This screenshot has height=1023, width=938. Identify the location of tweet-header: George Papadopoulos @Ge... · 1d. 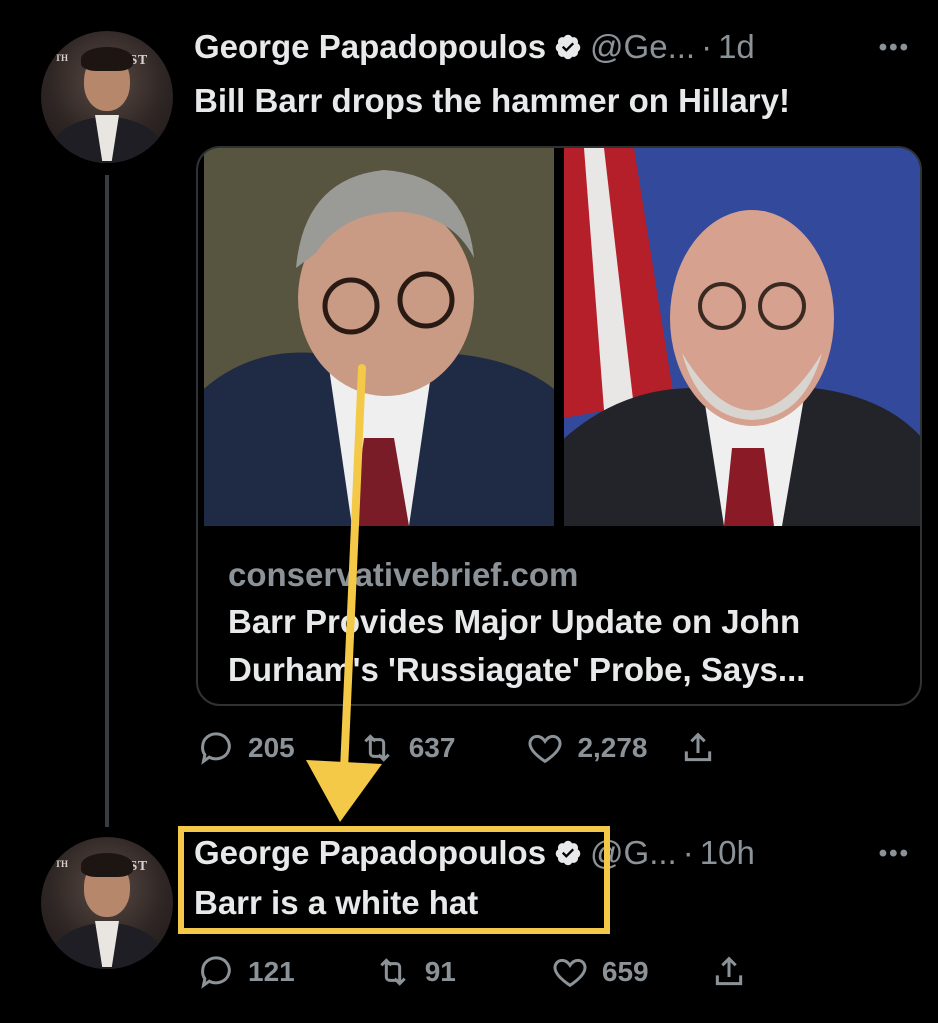
(474, 47).